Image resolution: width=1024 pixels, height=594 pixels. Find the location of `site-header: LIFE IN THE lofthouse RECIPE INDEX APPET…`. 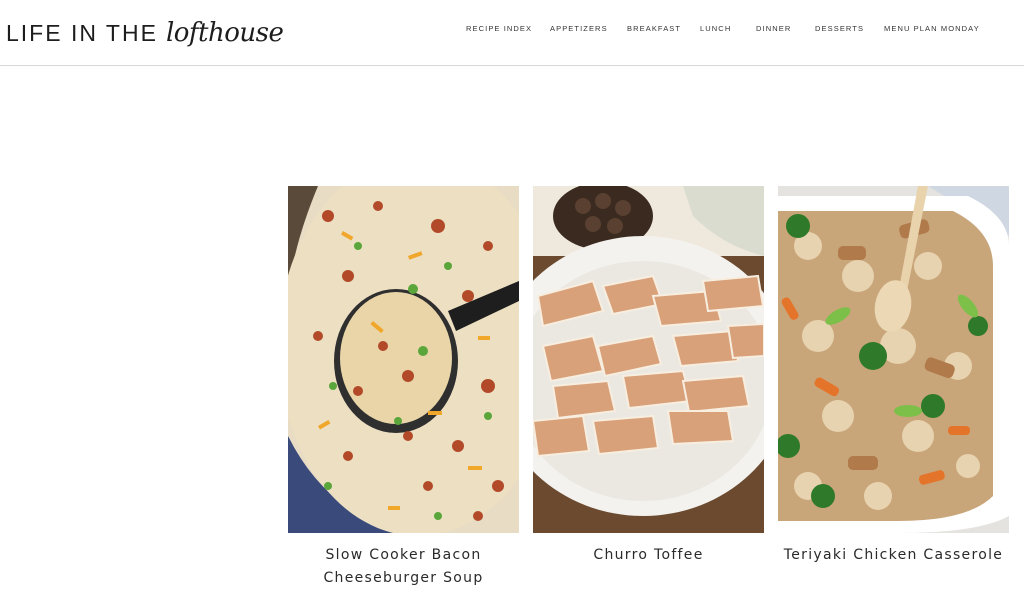

site-header: LIFE IN THE lofthouse RECIPE INDEX APPET… is located at coordinates (512, 33).